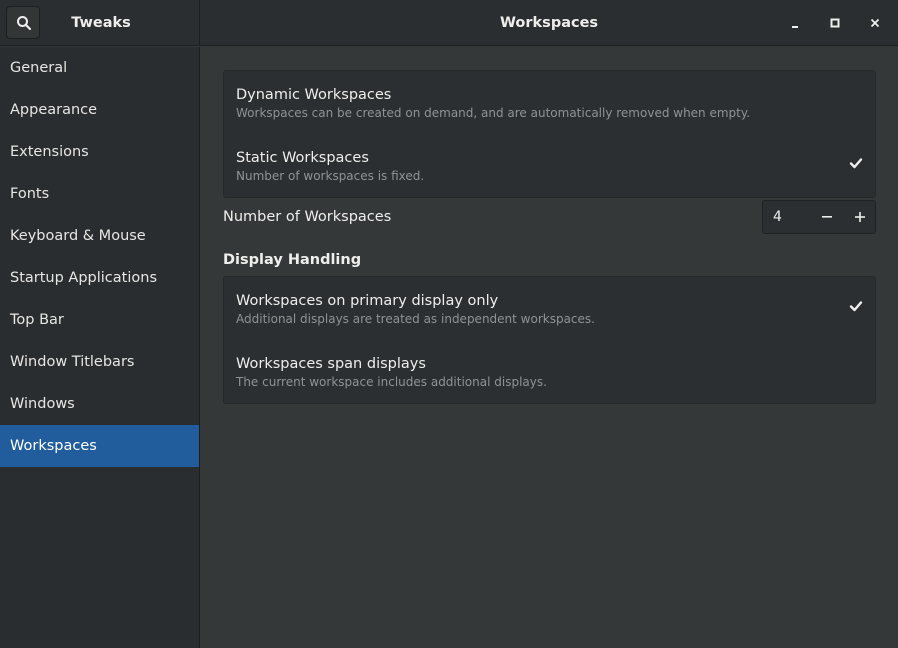 The width and height of the screenshot is (898, 648). What do you see at coordinates (314, 95) in the screenshot?
I see `option-title: Dynamic Workspaces` at bounding box center [314, 95].